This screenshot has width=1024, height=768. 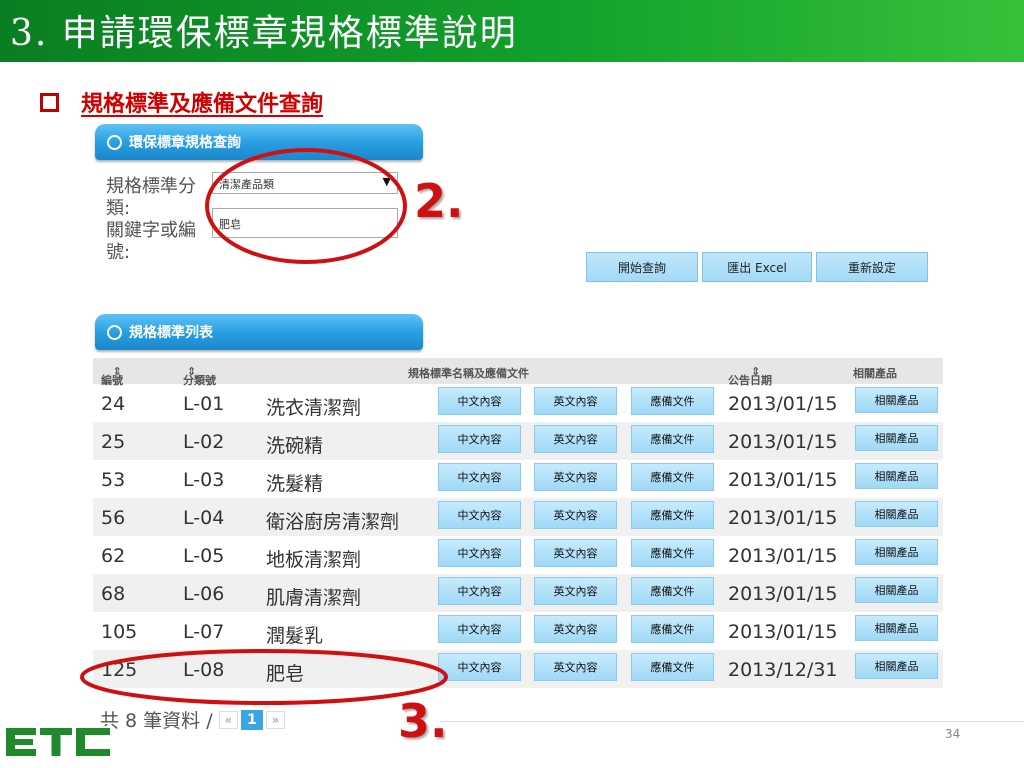 I want to click on table-row: 105 L-07 潤髮乳 中文內容 英文內容 應備文件 2013/01/15 相關產品, so click(x=518, y=631).